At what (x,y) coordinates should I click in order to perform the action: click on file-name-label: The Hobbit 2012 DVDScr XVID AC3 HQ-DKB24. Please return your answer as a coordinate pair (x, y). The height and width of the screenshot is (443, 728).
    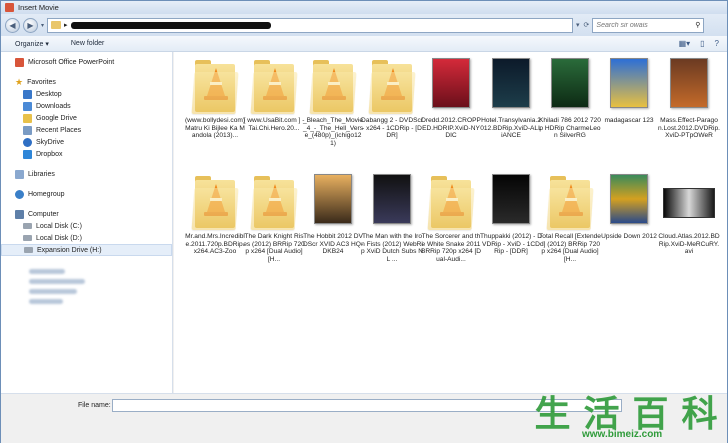
    Looking at the image, I should click on (333, 244).